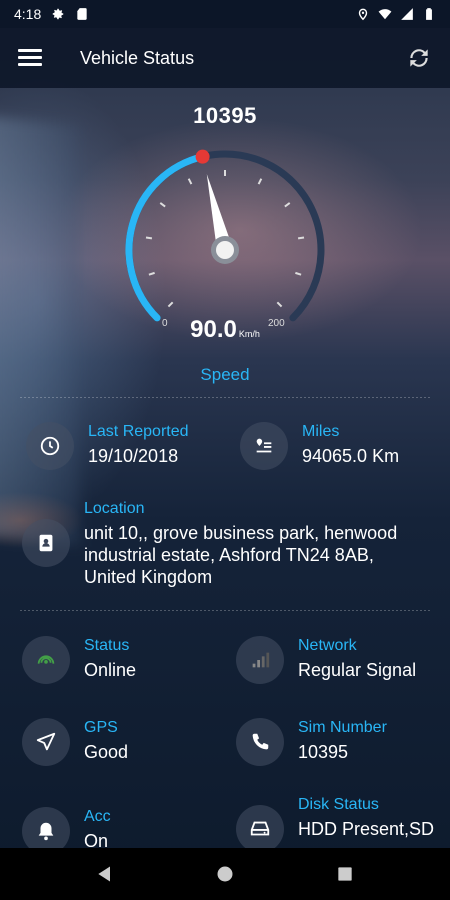 This screenshot has width=450, height=900. What do you see at coordinates (345, 874) in the screenshot?
I see `recents-icon` at bounding box center [345, 874].